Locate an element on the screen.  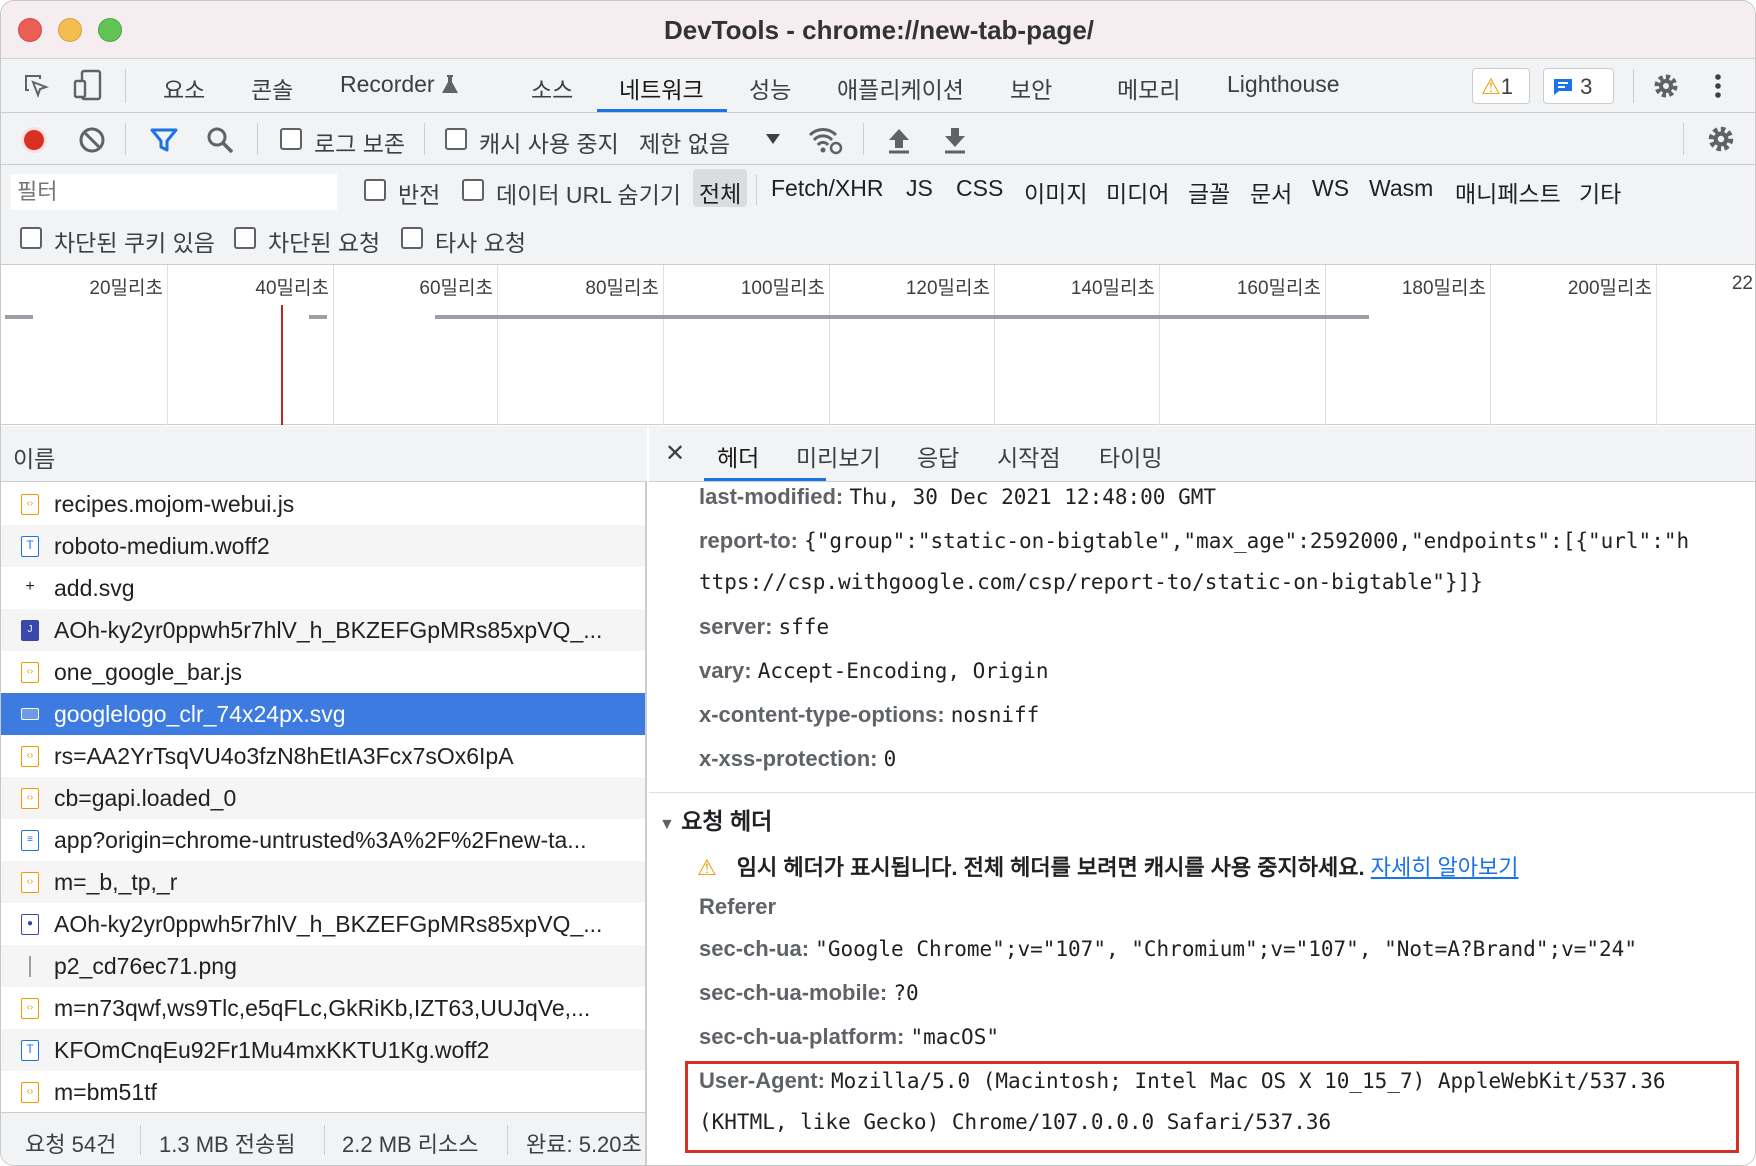
font-file-icon: T is located at coordinates (30, 1050).